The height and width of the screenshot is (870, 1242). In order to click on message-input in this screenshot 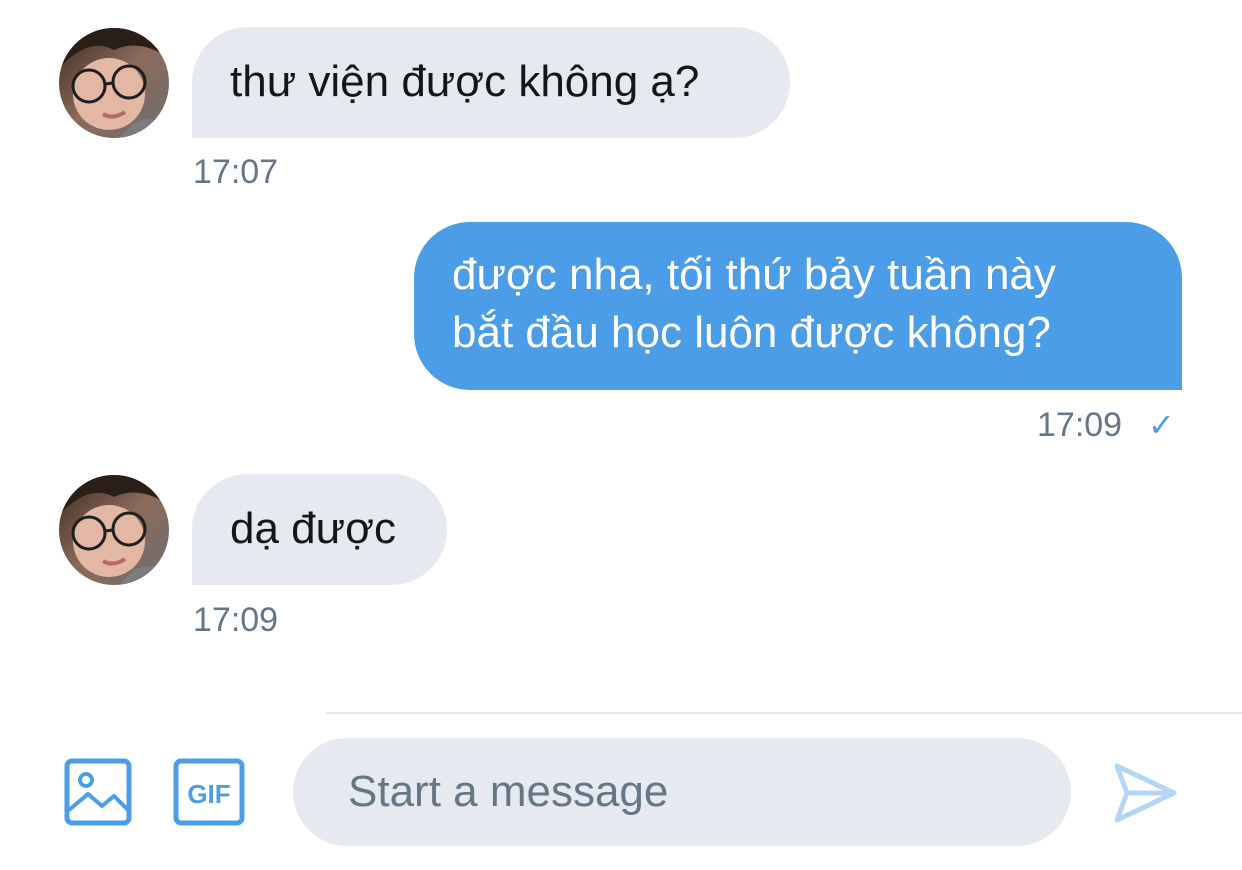, I will do `click(682, 792)`.